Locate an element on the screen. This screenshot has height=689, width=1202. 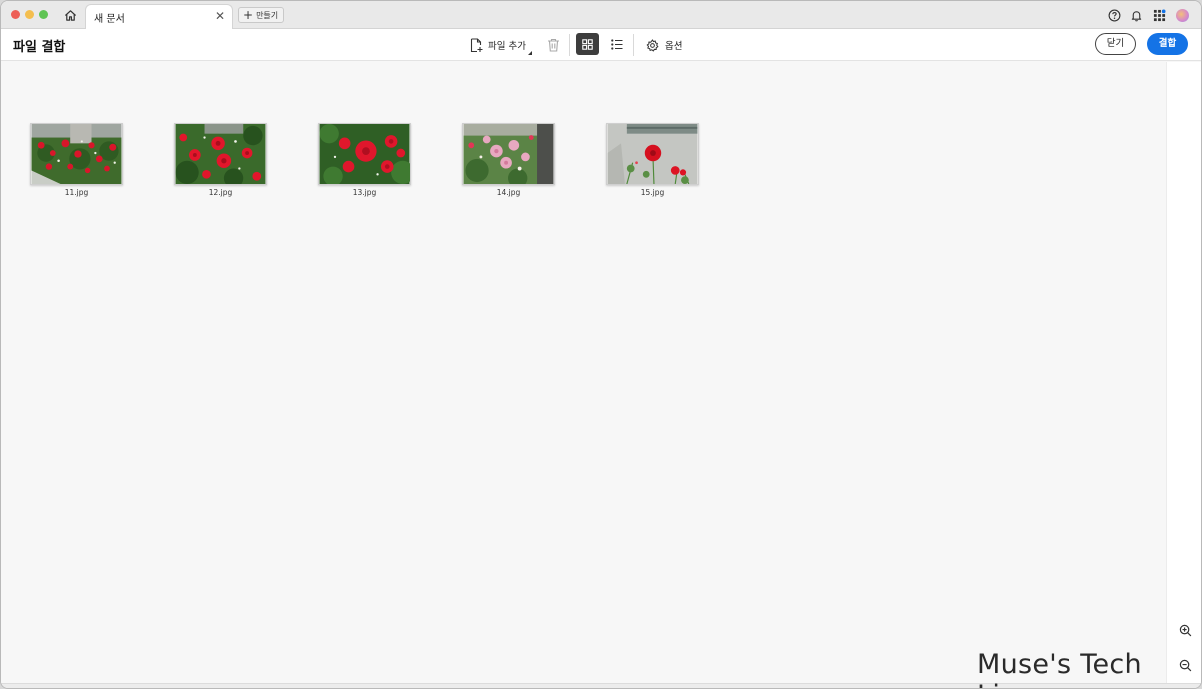
trash-icon is located at coordinates (553, 45).